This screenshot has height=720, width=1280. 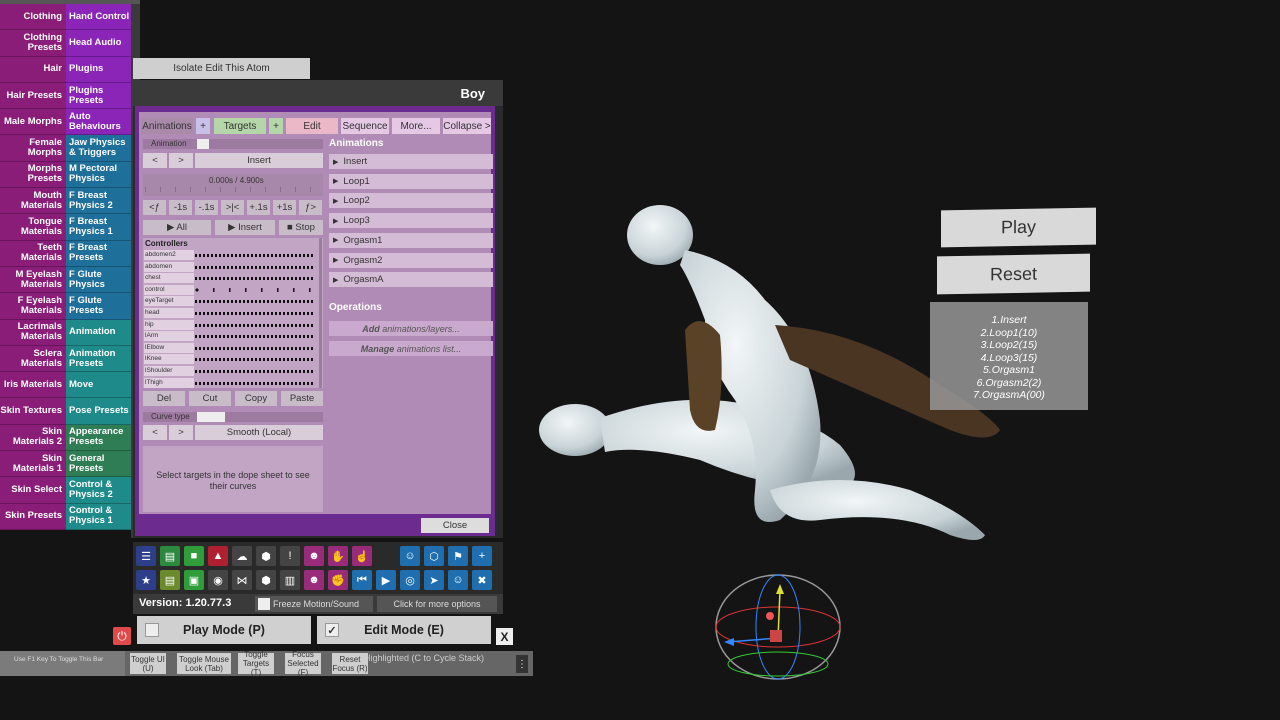 I want to click on gizmo-arrow-y, so click(x=780, y=589).